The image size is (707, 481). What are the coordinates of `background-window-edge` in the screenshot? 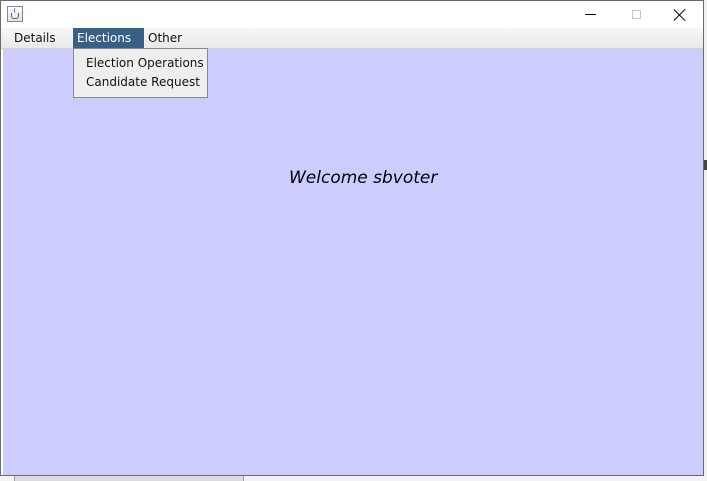 It's located at (129, 478).